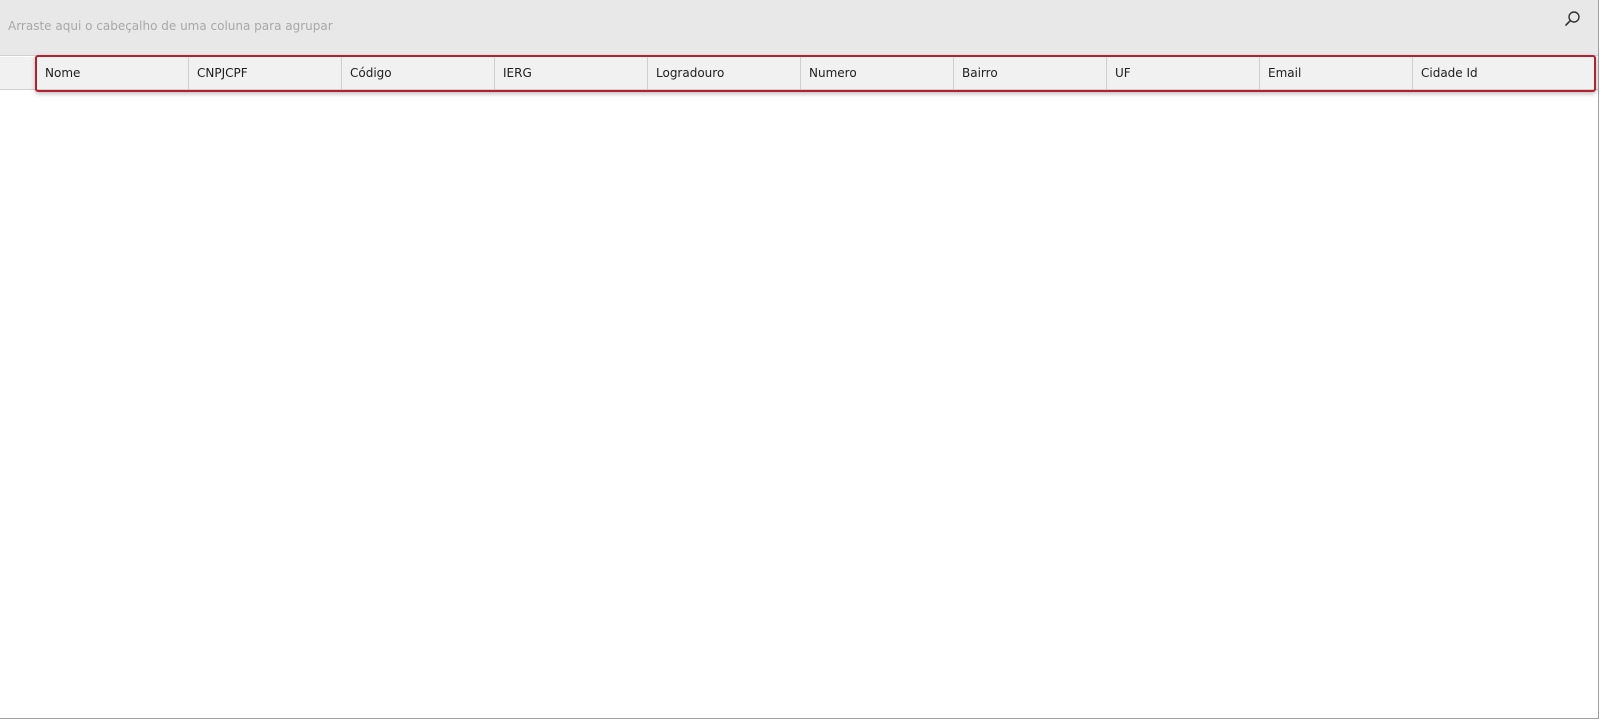 This screenshot has height=720, width=1600. Describe the element at coordinates (877, 73) in the screenshot. I see `column-header-numero: Numero` at that location.